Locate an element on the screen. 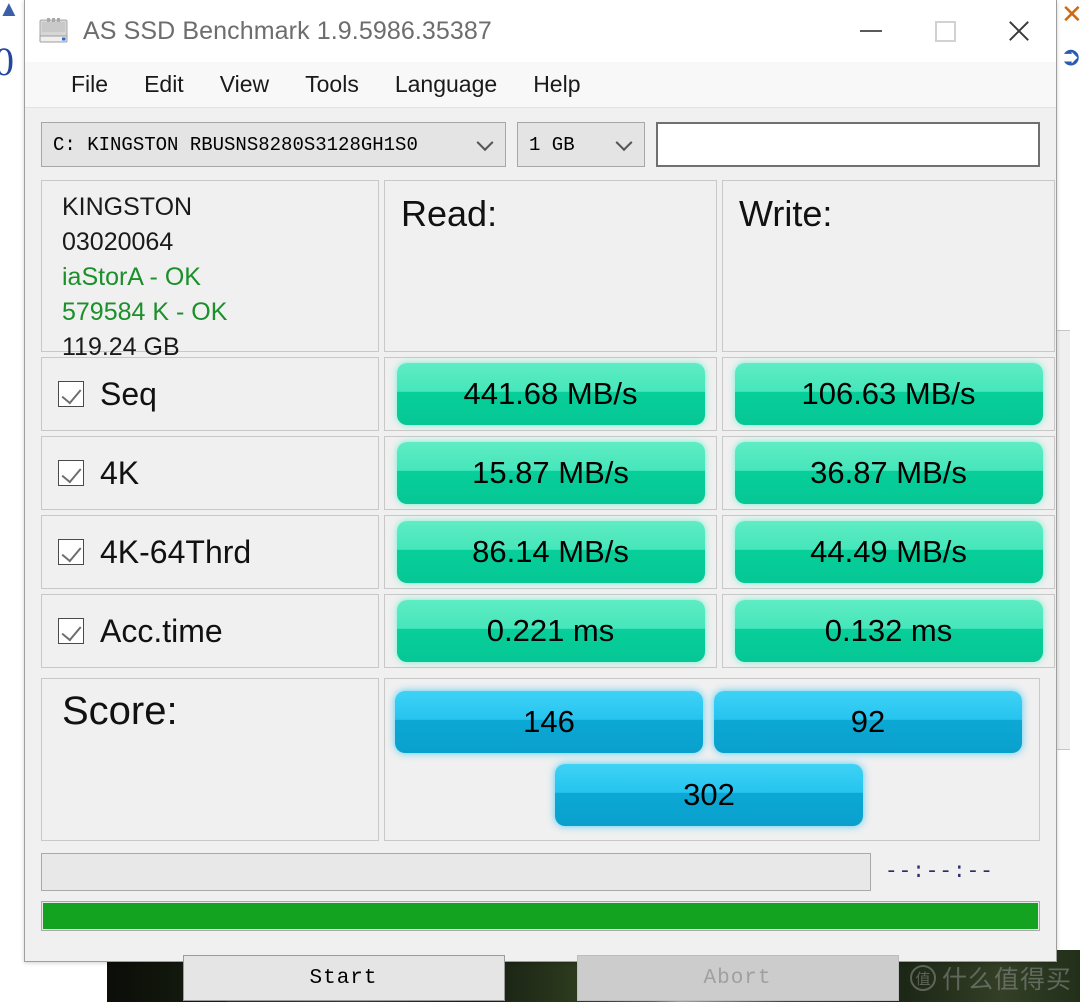  window-title: AS SSD Benchmark 1.9.5986.35387 is located at coordinates (287, 30).